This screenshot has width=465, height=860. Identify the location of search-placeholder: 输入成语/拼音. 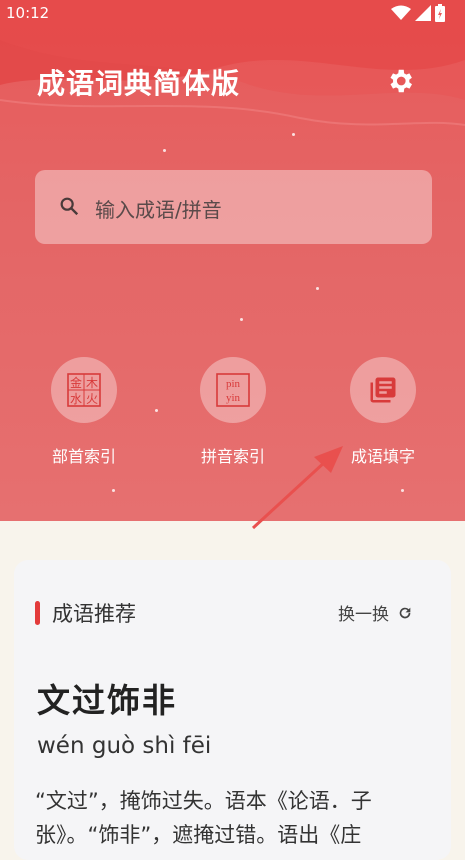
(158, 210).